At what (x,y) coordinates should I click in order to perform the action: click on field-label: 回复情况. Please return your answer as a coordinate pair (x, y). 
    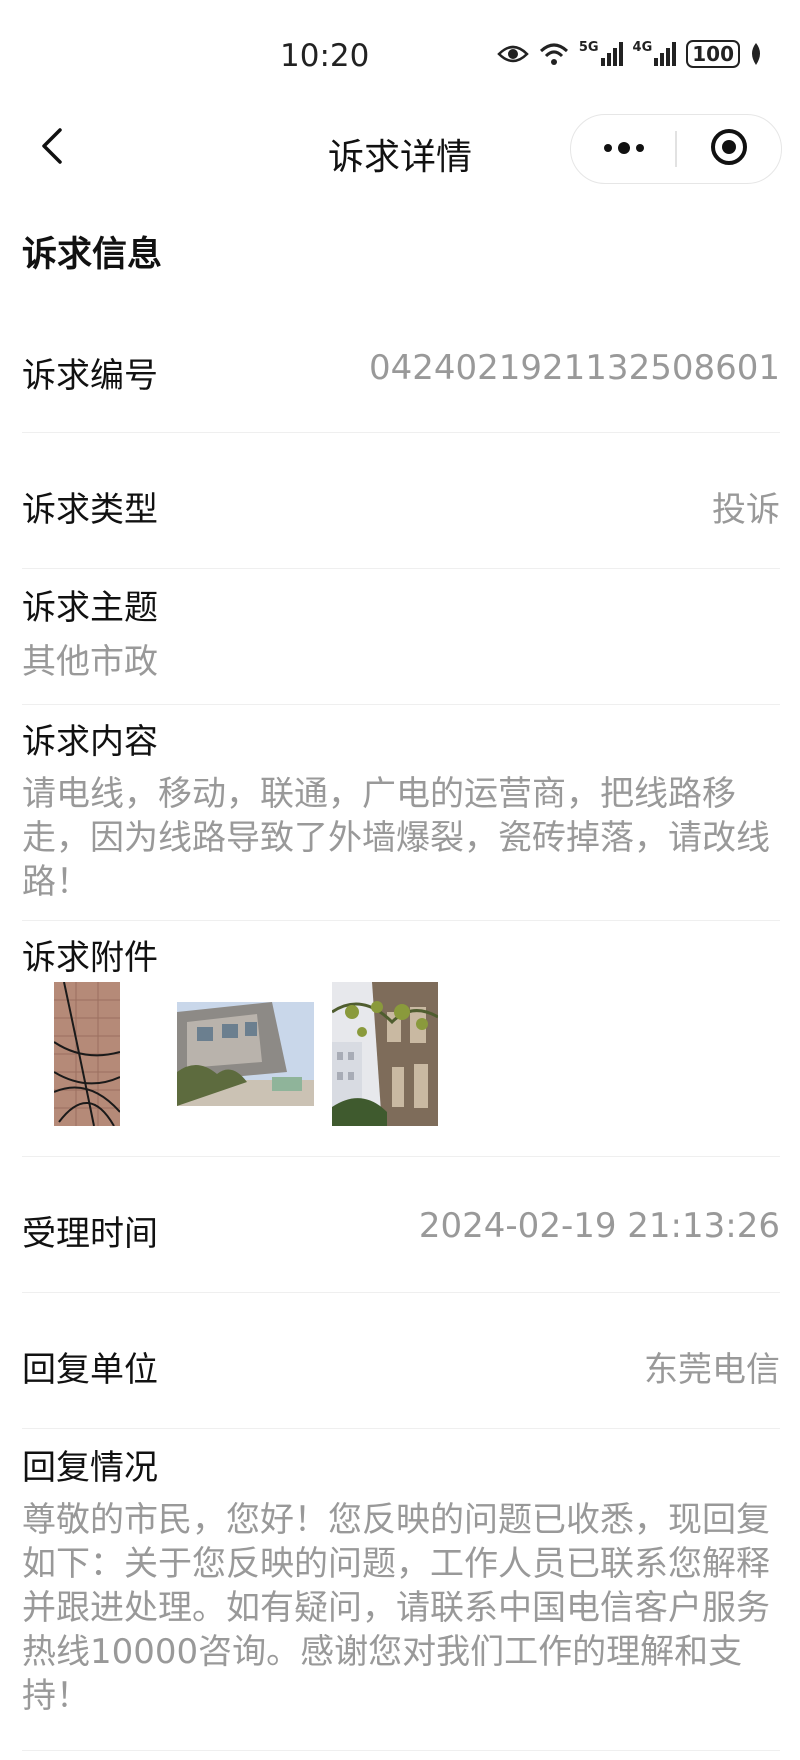
    Looking at the image, I should click on (90, 1468).